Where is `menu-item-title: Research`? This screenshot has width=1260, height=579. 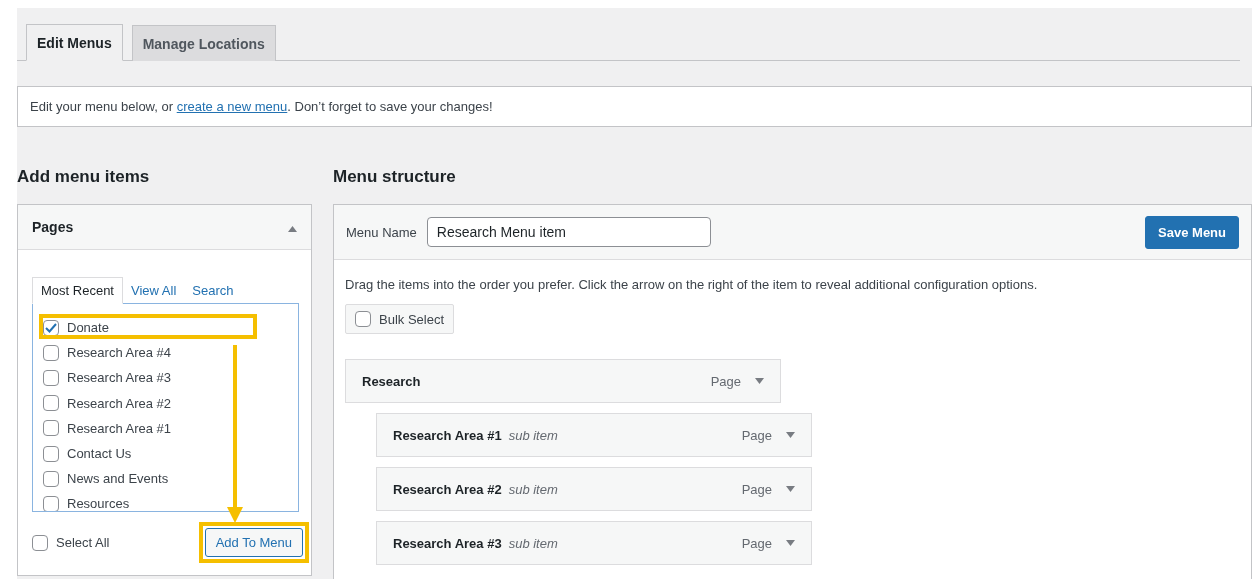 menu-item-title: Research is located at coordinates (391, 381).